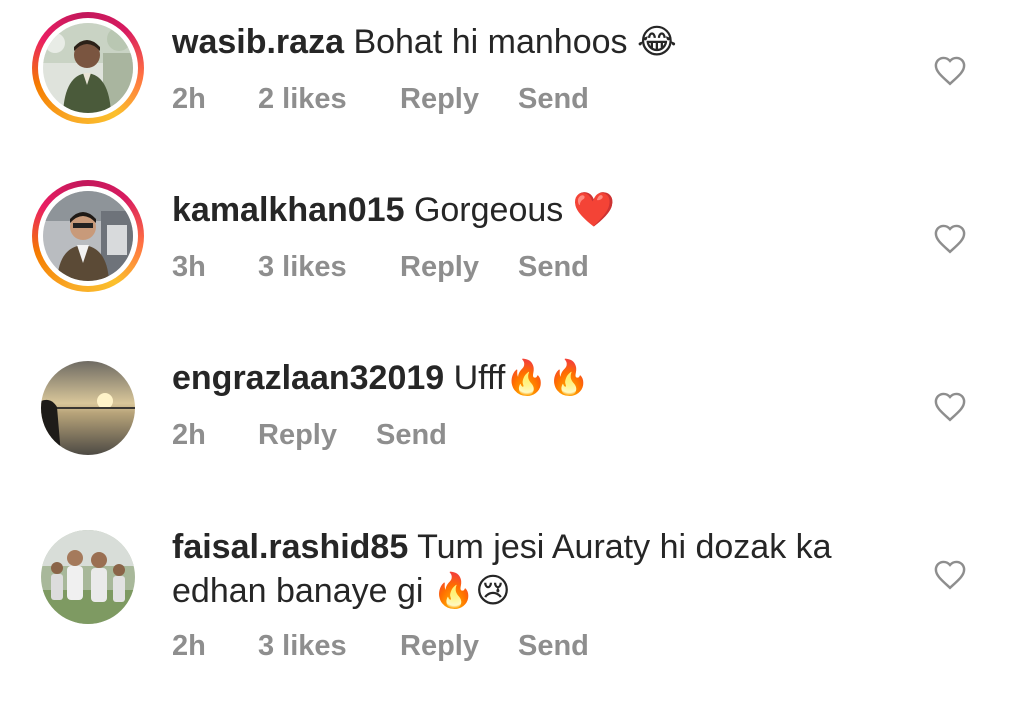 This screenshot has height=702, width=1024. Describe the element at coordinates (488, 210) in the screenshot. I see `comment-body: Gorgeous` at that location.